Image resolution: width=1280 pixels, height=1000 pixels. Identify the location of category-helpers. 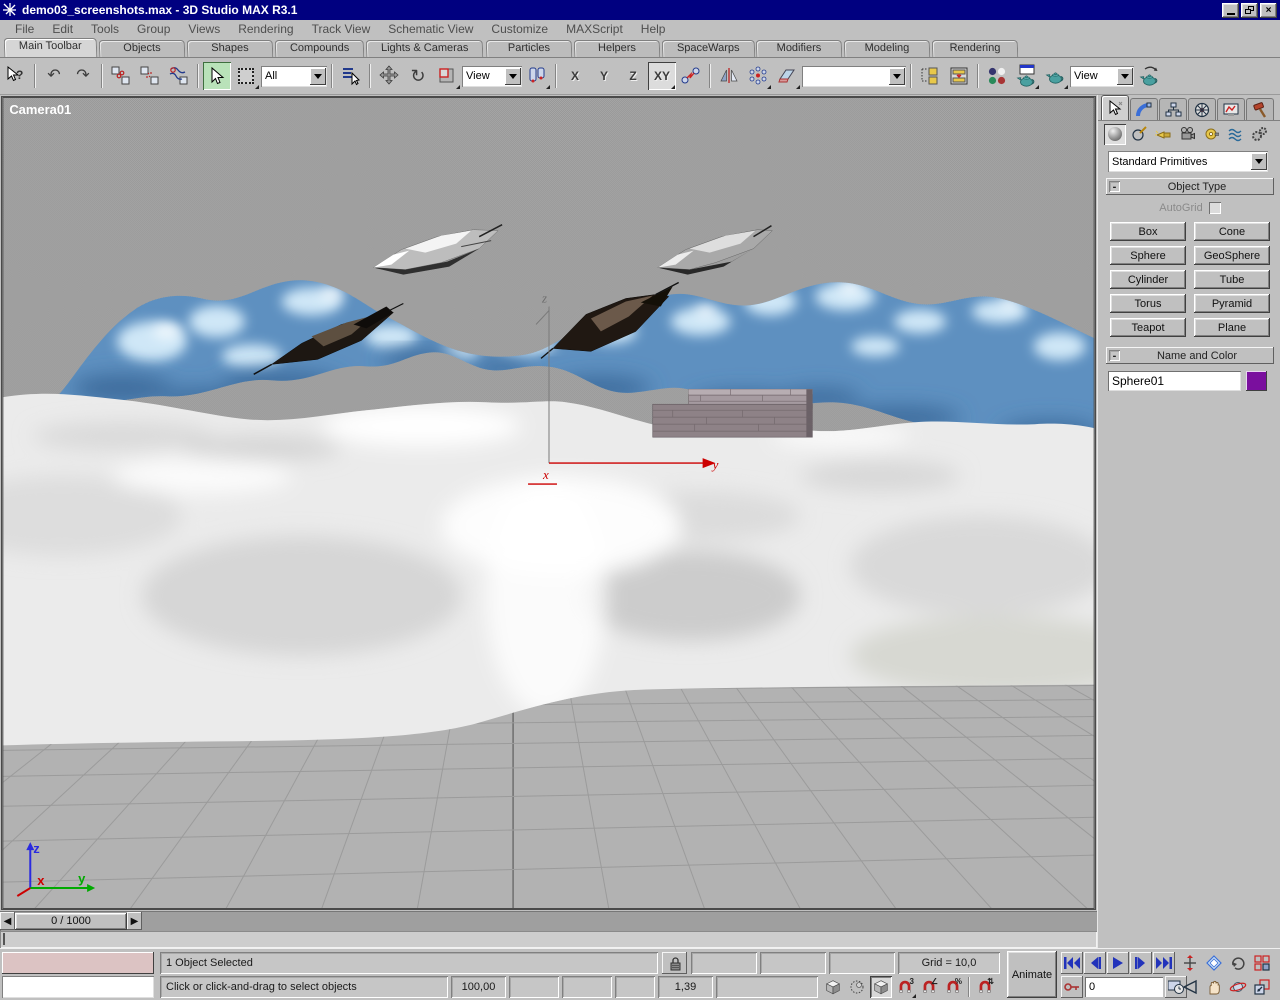
(1211, 134).